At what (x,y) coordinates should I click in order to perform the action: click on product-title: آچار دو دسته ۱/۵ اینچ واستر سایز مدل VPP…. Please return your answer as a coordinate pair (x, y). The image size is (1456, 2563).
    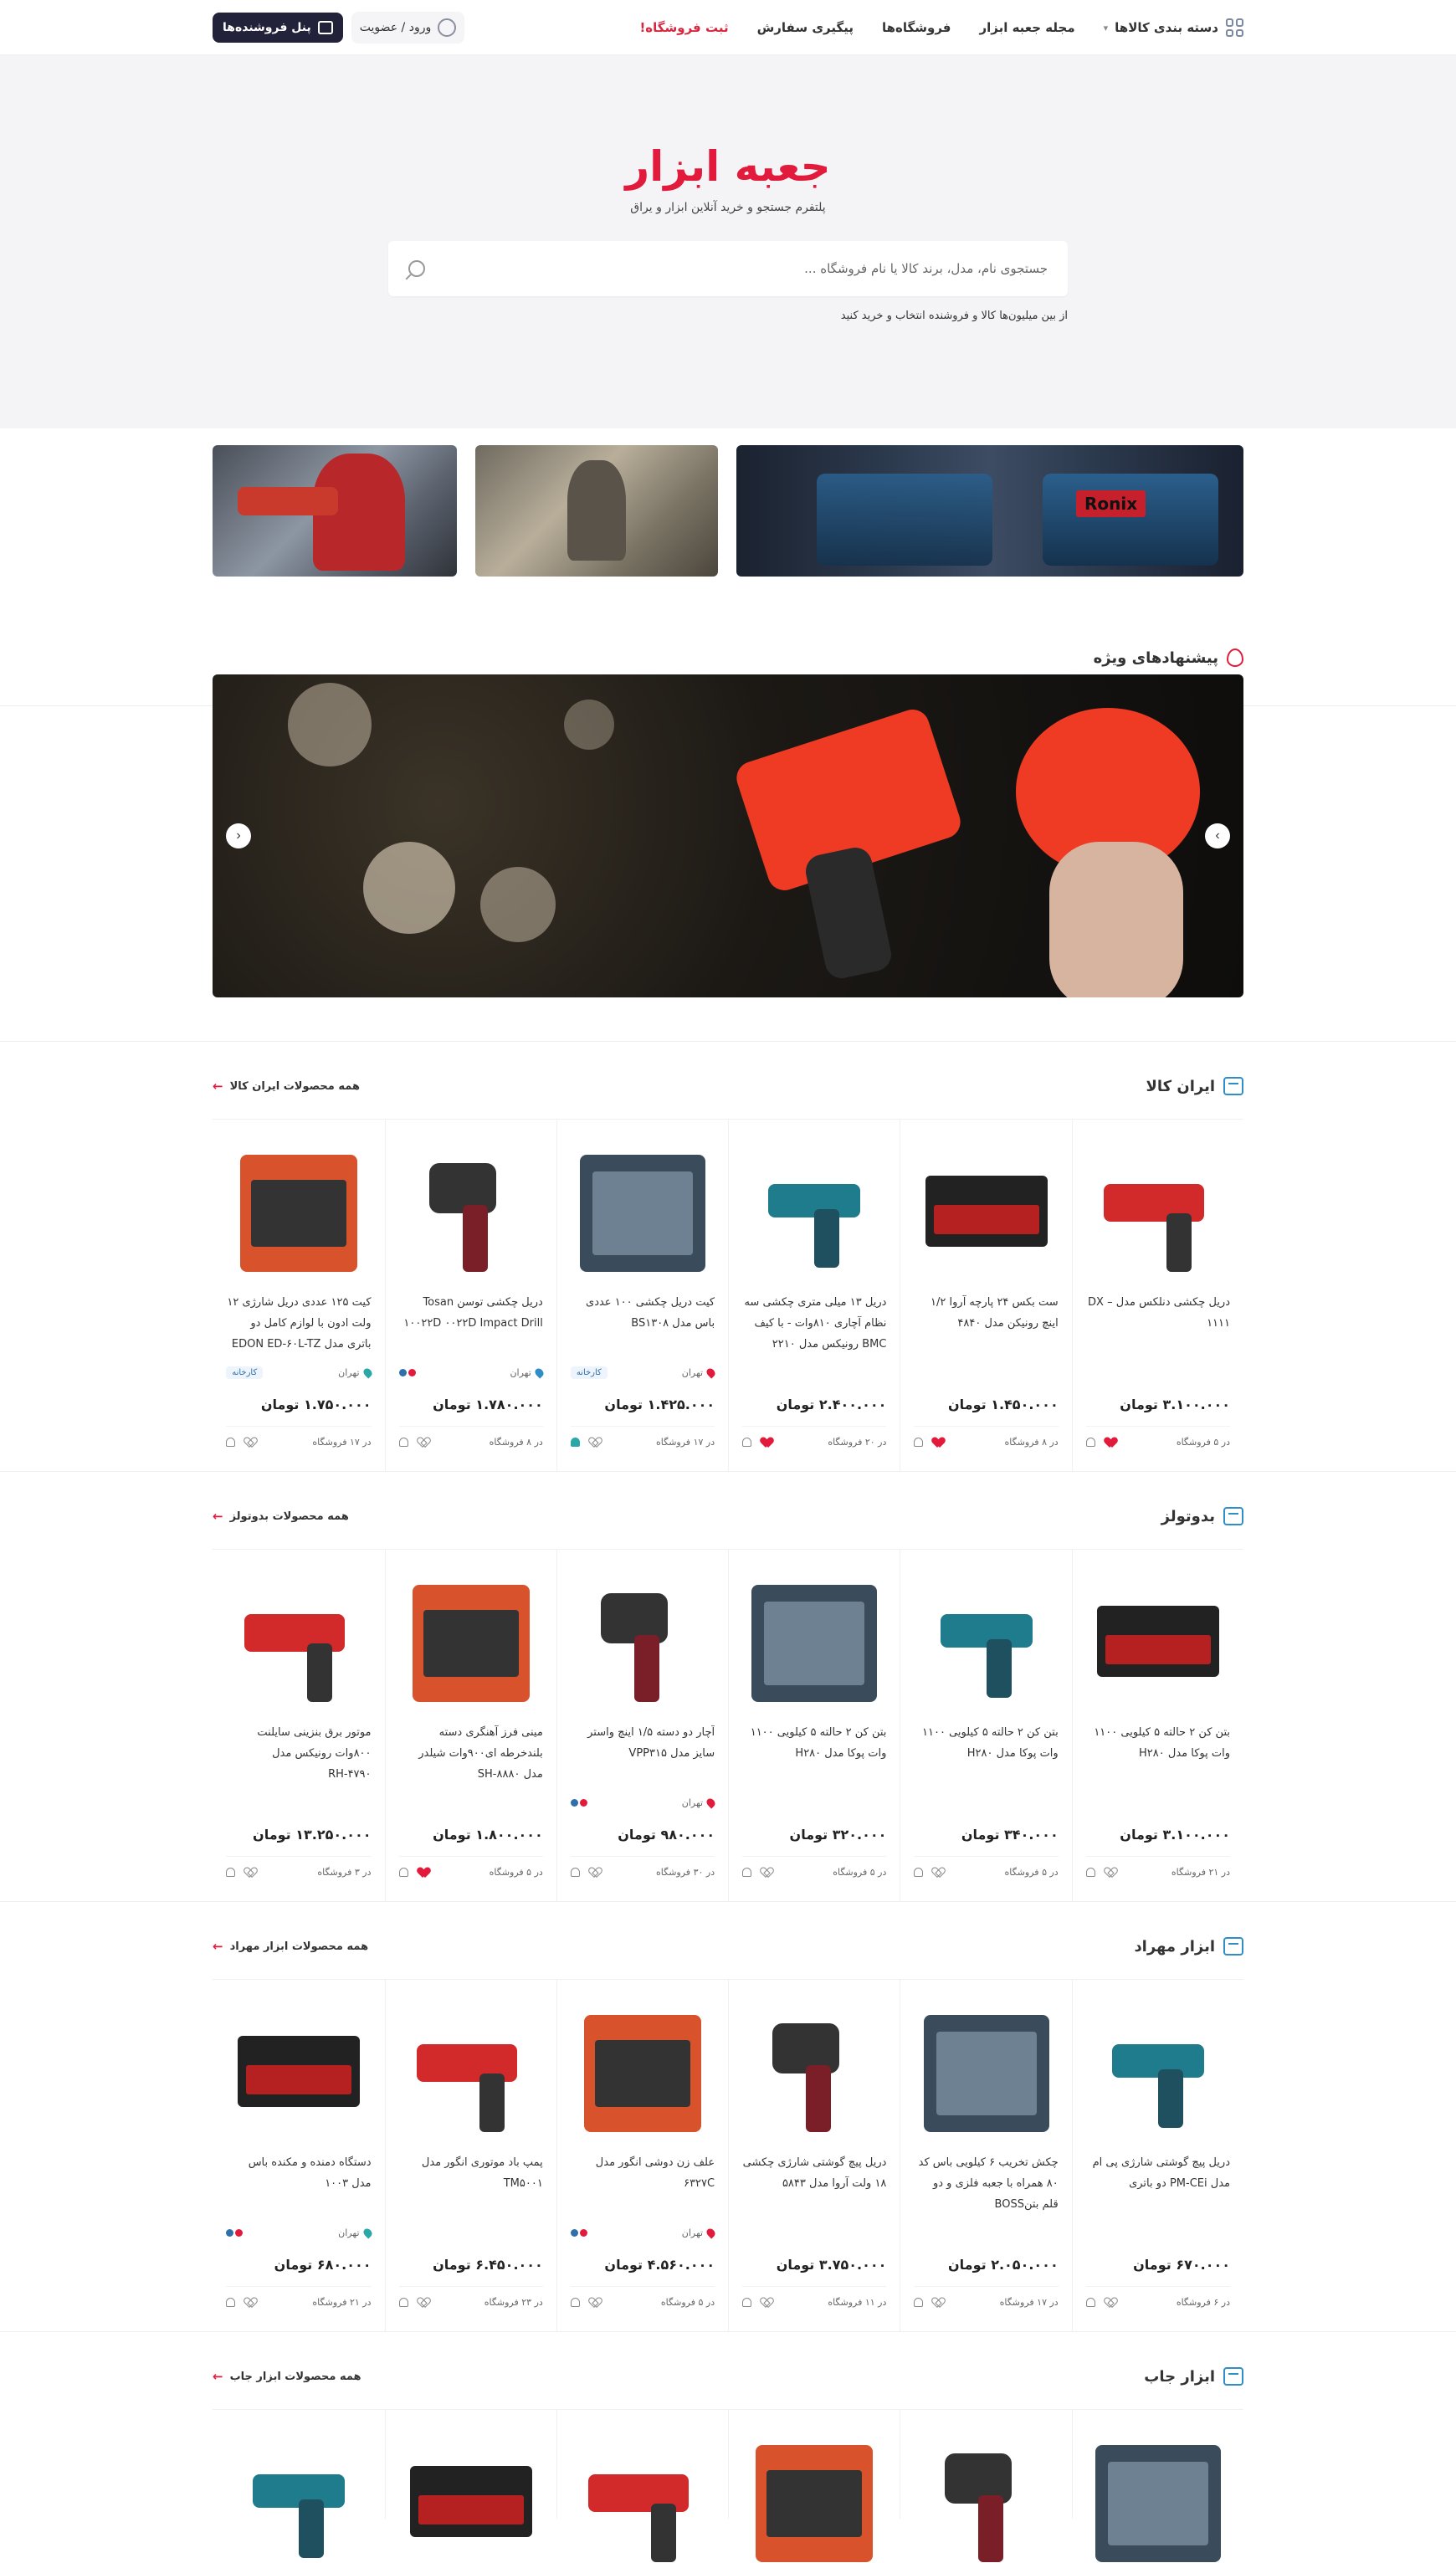
    Looking at the image, I should click on (643, 1753).